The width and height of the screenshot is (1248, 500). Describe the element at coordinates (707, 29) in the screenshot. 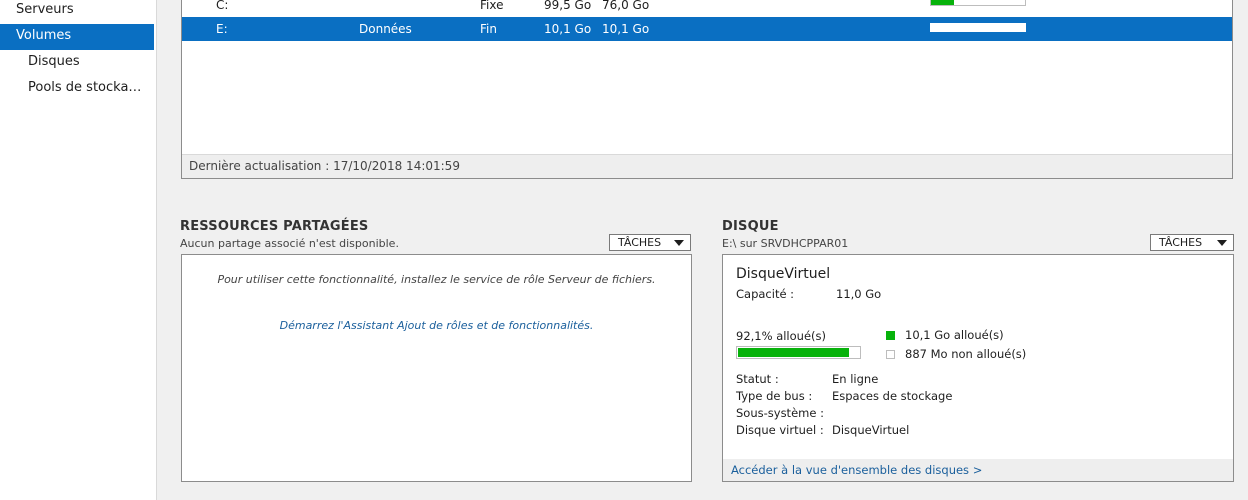

I see `table-row-selected: E: Données Fin 10,1 Go 10,1 Go` at that location.